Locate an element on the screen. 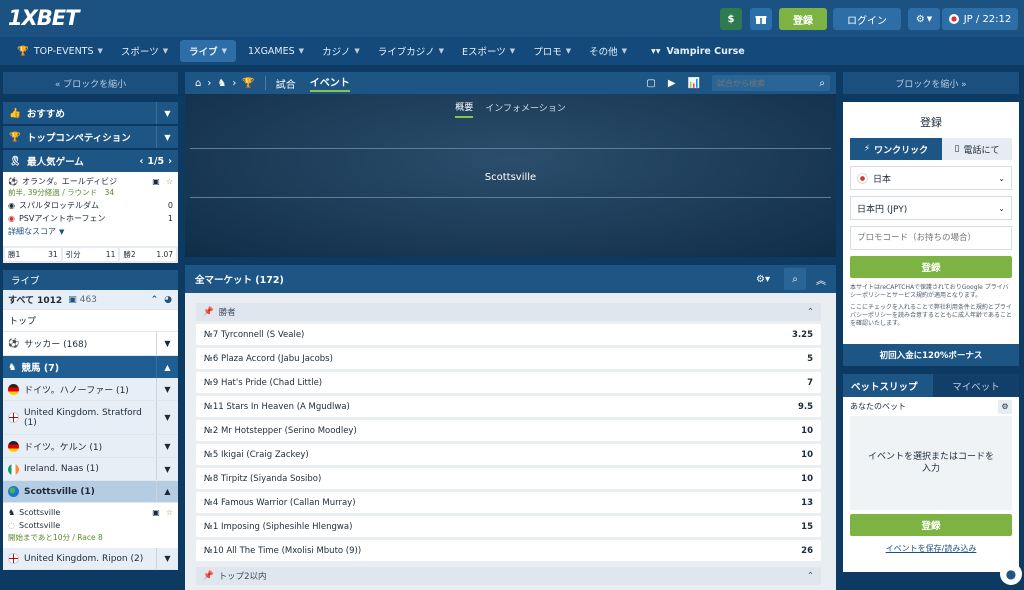 The height and width of the screenshot is (590, 1024). next-arrow-icon: › is located at coordinates (170, 161).